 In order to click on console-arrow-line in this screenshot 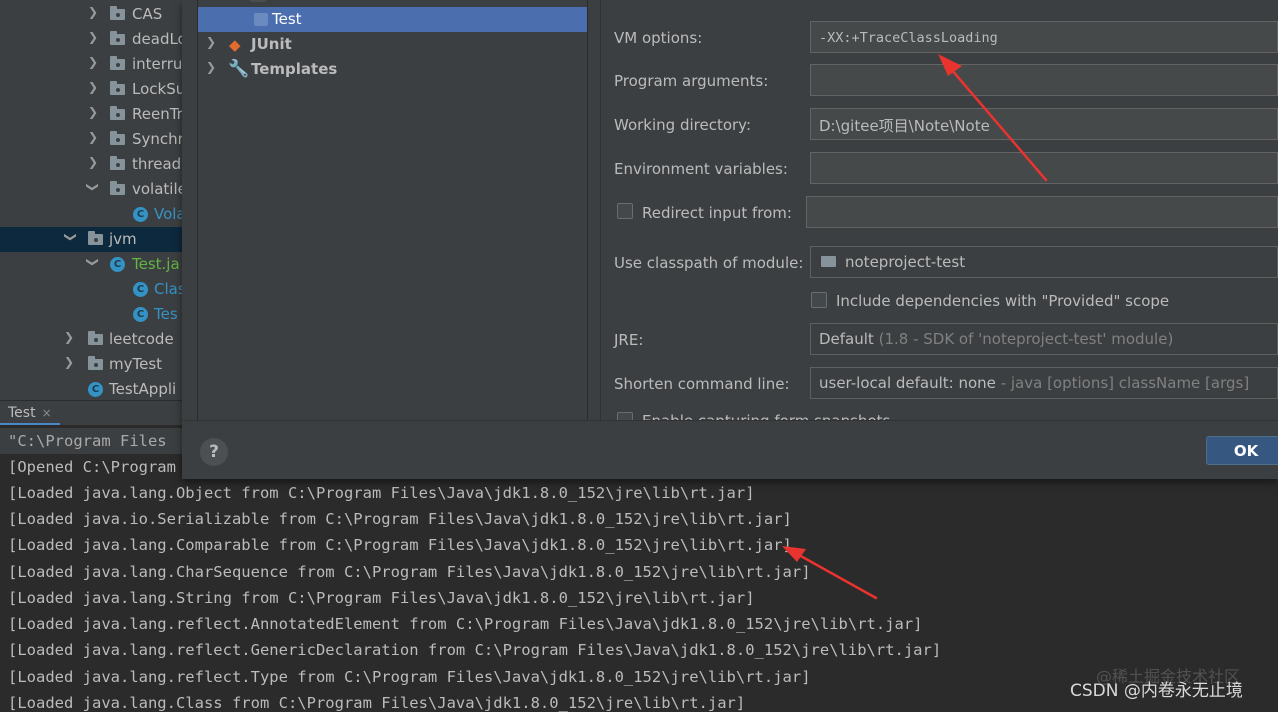, I will do `click(833, 574)`.